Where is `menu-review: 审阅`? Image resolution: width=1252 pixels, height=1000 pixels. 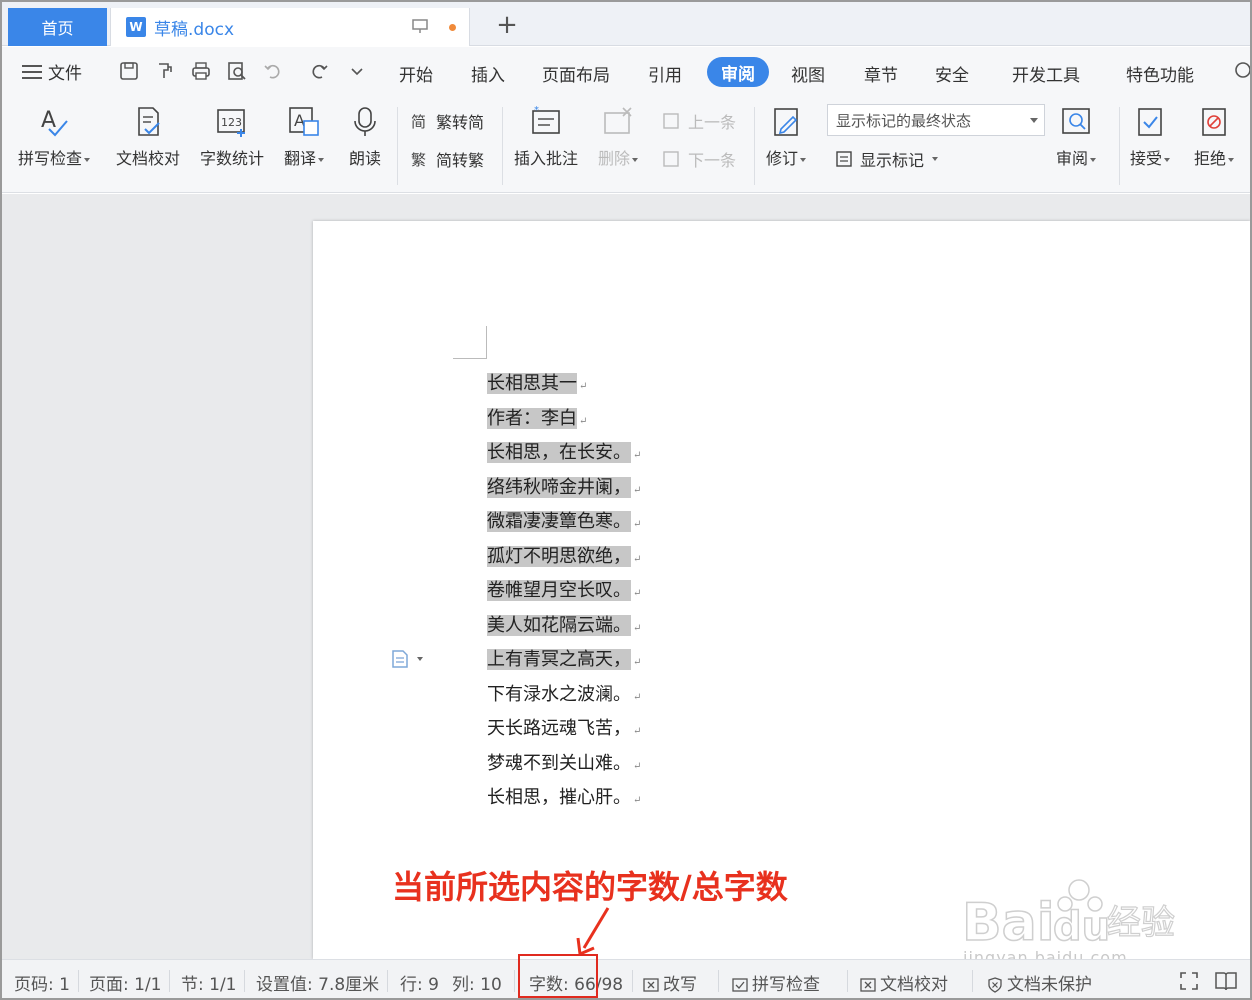
menu-review: 审阅 is located at coordinates (738, 72).